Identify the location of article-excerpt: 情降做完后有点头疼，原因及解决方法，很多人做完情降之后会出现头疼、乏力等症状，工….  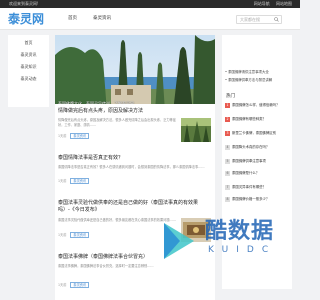
(117, 122).